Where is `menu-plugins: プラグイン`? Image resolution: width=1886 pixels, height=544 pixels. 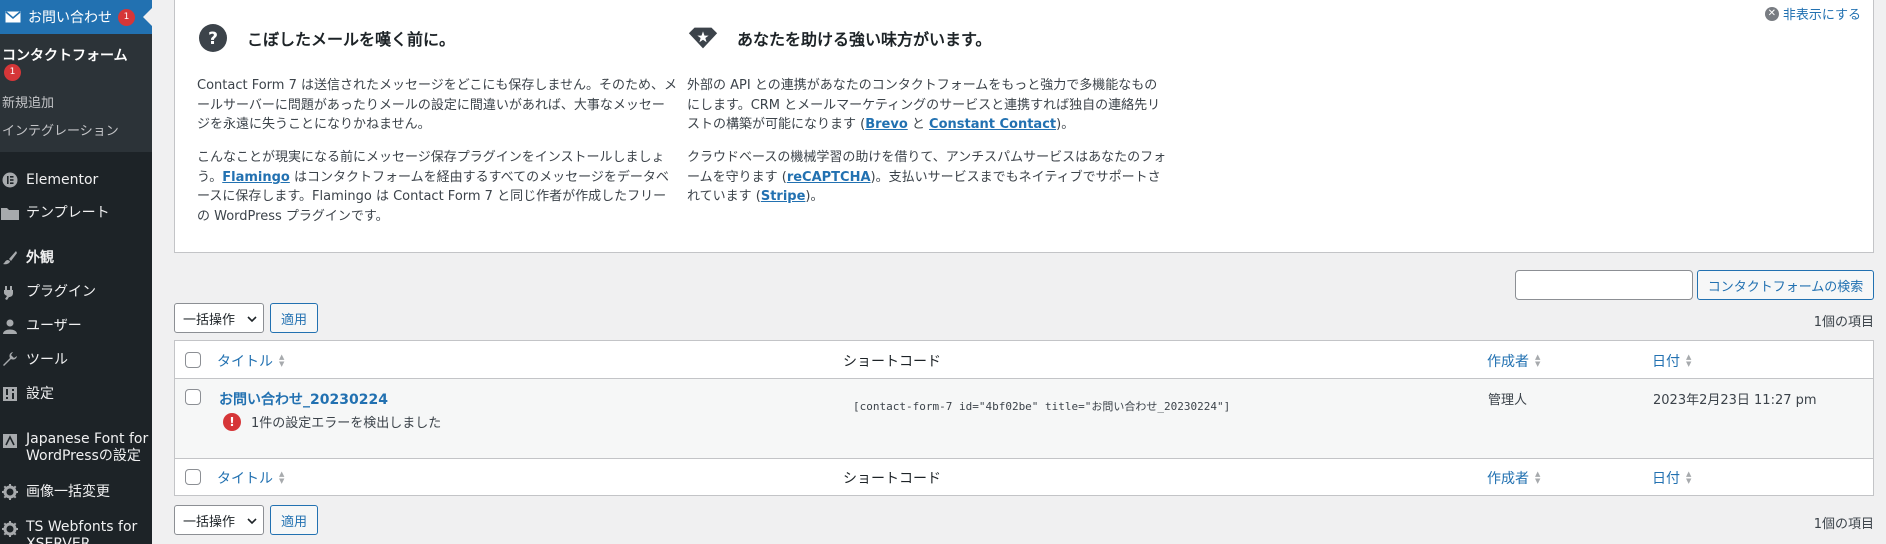
menu-plugins: プラグイン is located at coordinates (76, 292).